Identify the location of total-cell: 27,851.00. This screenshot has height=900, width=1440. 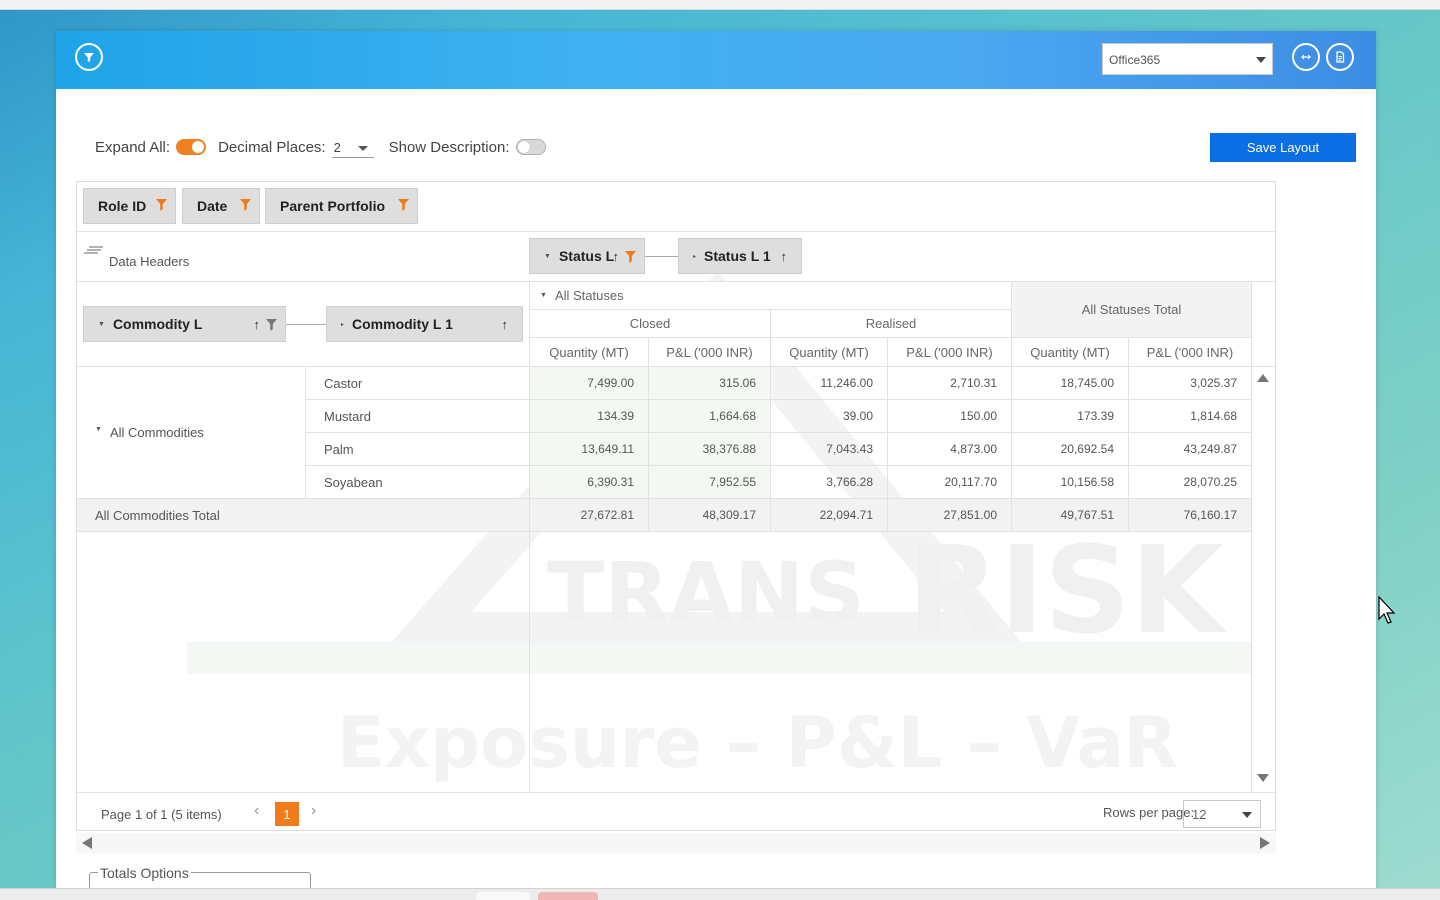
(949, 515).